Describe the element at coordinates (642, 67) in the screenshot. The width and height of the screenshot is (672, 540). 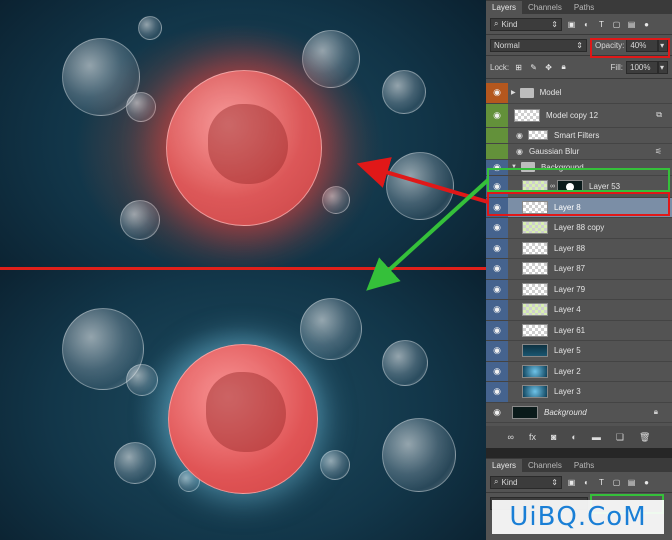
I see `fill-input: 100%` at that location.